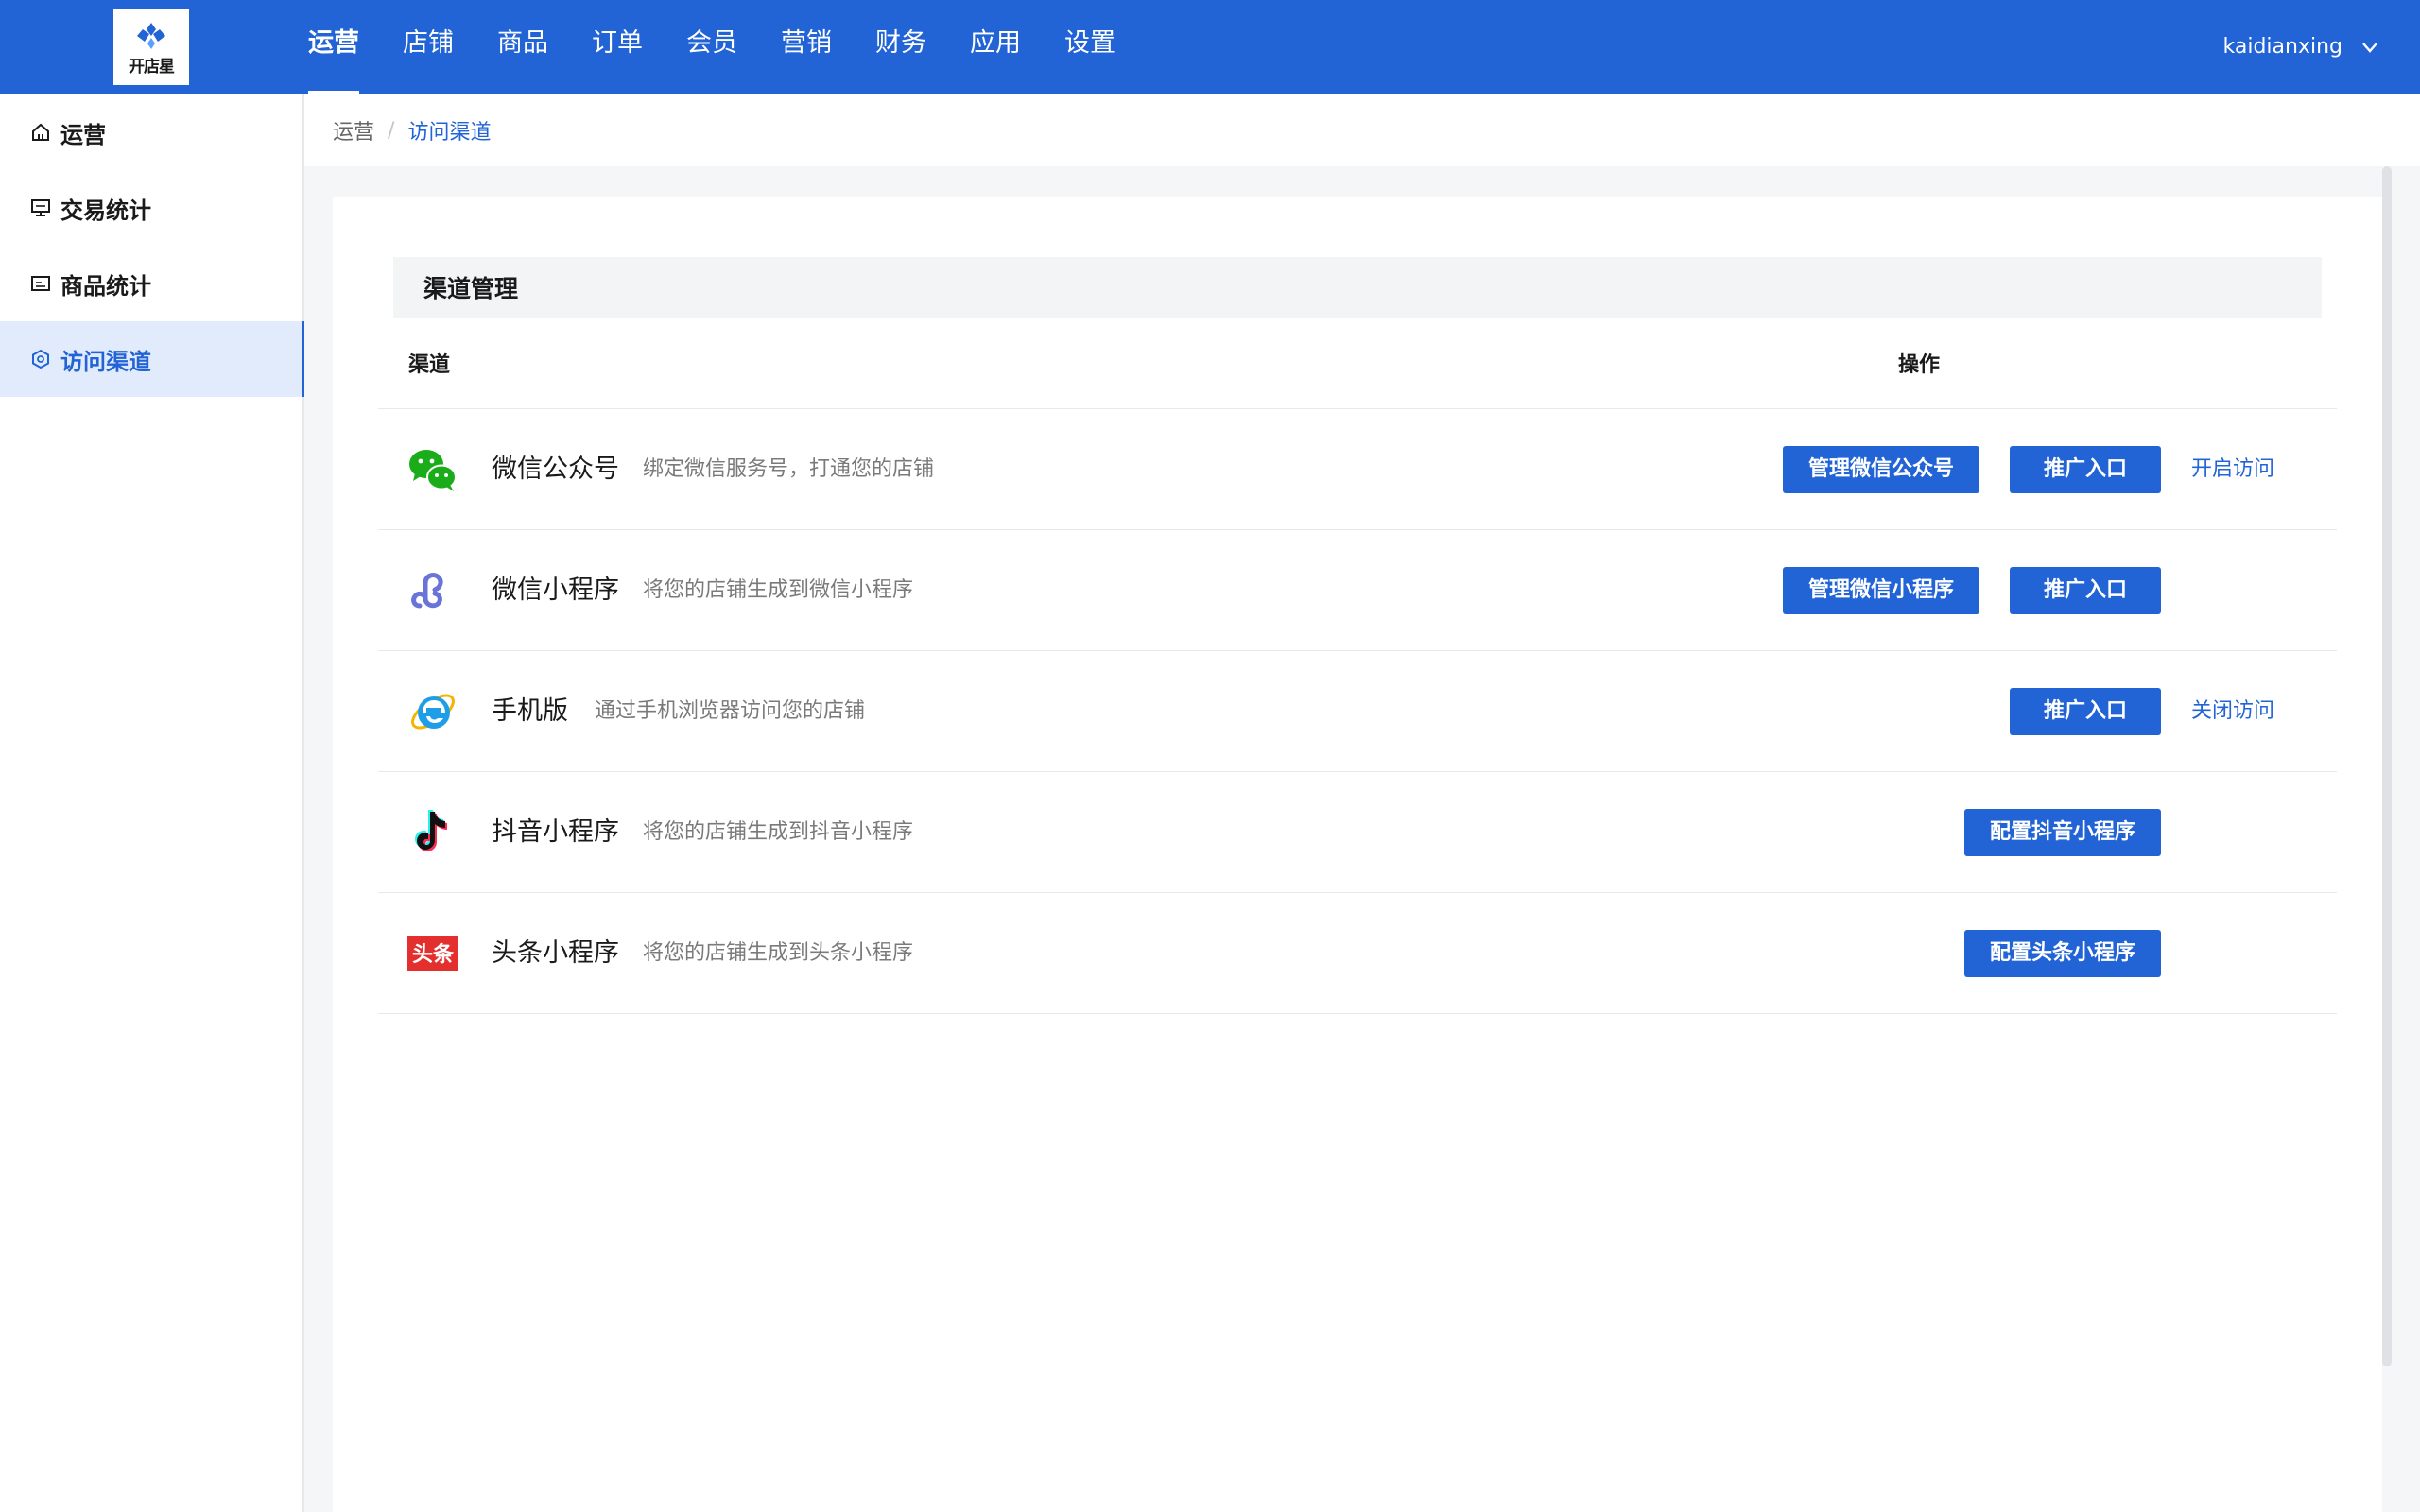 This screenshot has width=2420, height=1512. Describe the element at coordinates (1362, 130) in the screenshot. I see `breadcrumb: 运营 / 访问渠道` at that location.